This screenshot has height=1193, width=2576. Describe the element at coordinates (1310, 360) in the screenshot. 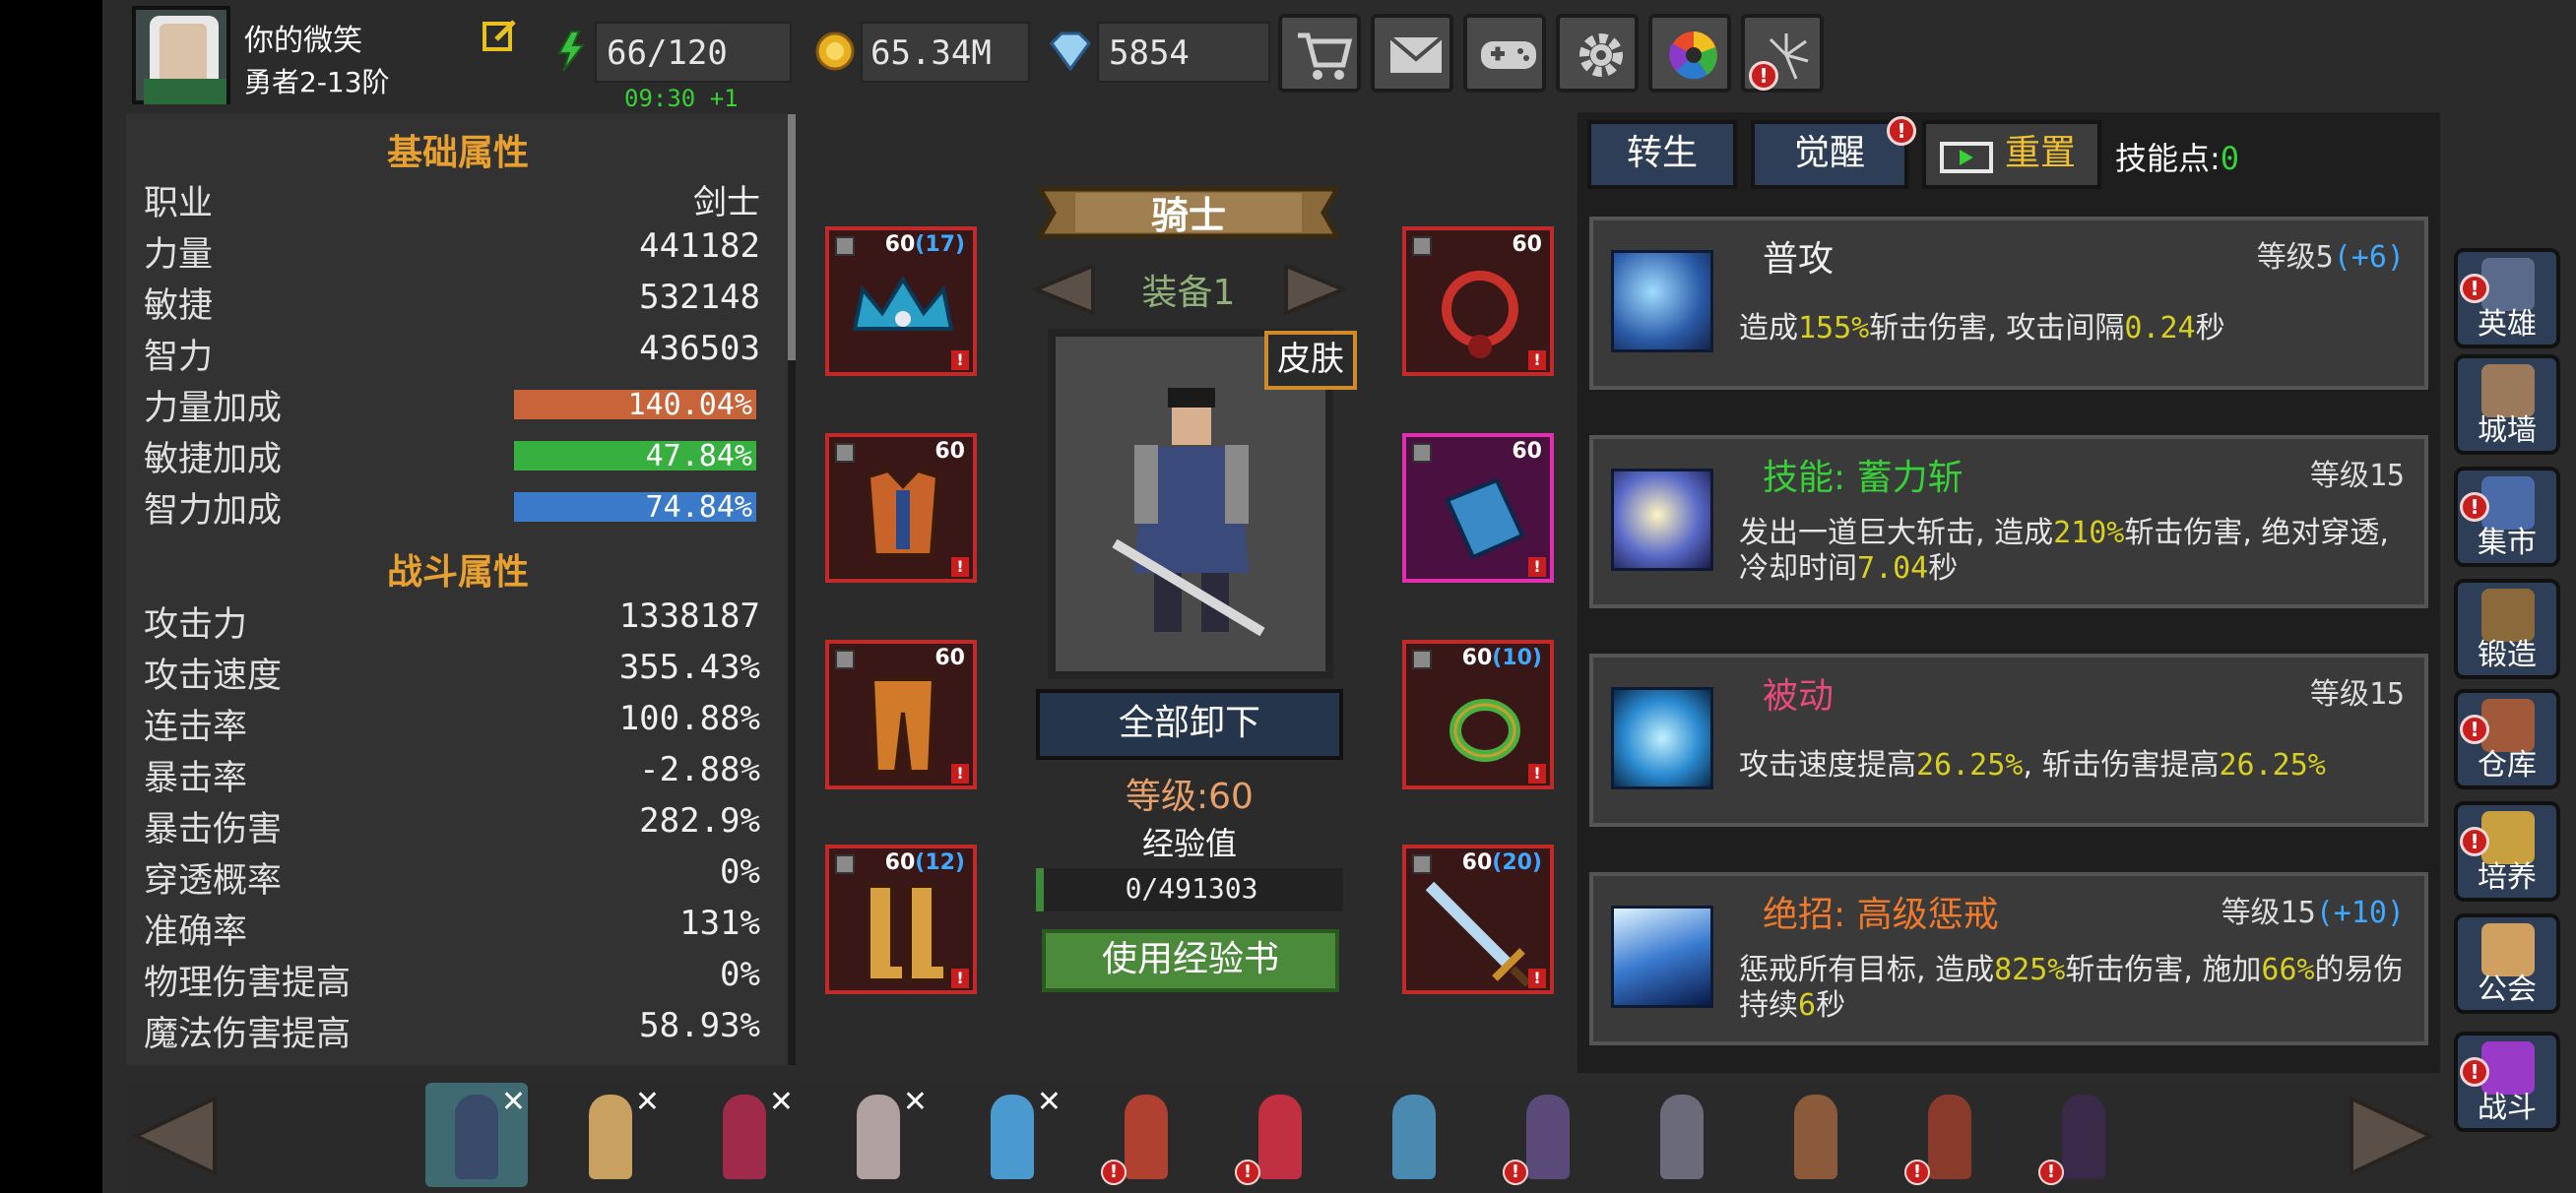

I see `skin-button: 皮肤` at that location.